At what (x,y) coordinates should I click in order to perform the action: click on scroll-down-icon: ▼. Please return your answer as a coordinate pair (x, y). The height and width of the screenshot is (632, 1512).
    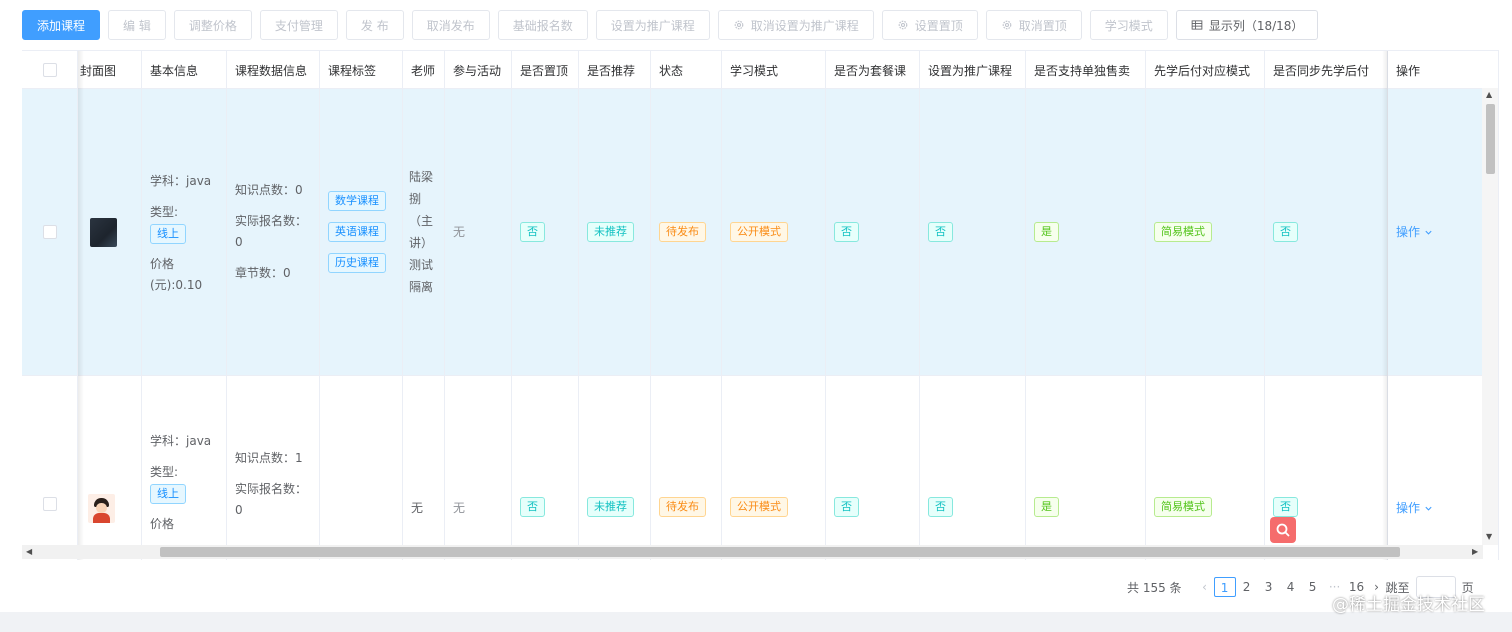
    Looking at the image, I should click on (1489, 536).